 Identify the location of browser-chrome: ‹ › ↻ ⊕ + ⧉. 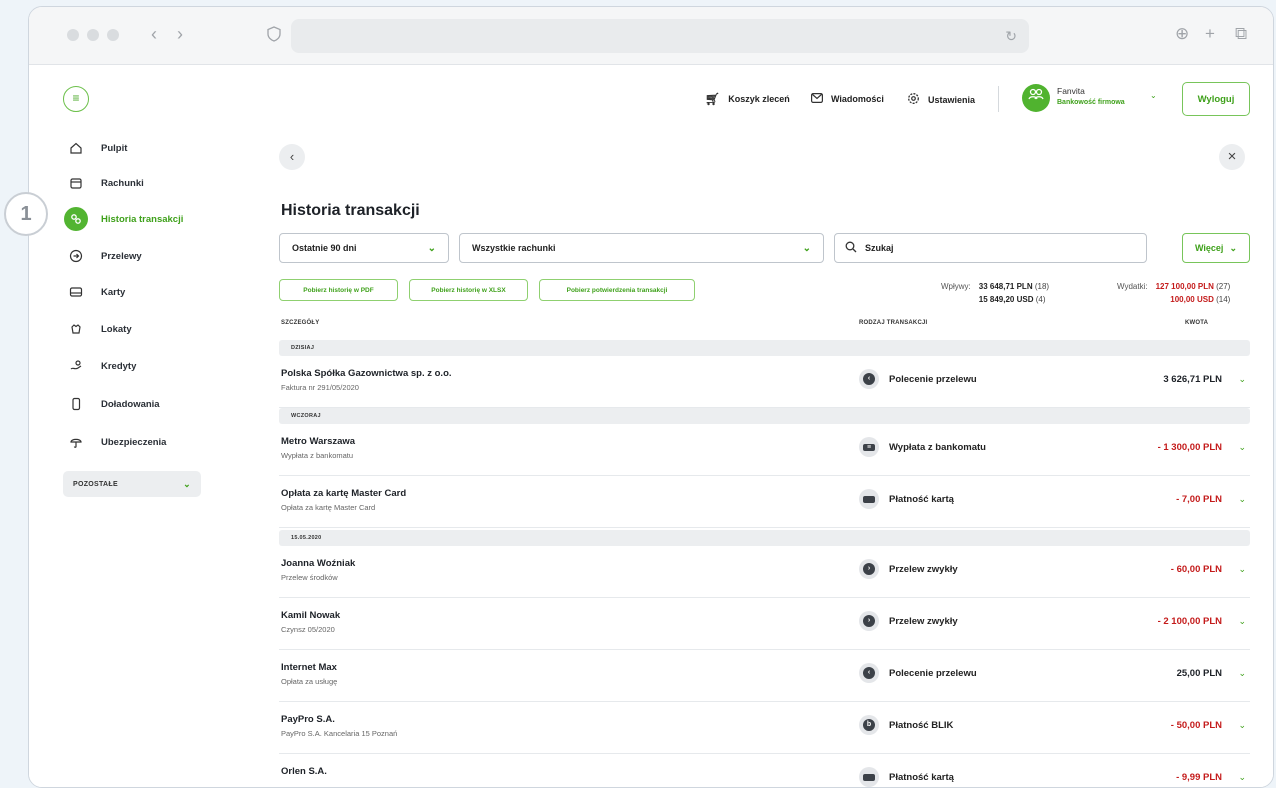
(651, 36).